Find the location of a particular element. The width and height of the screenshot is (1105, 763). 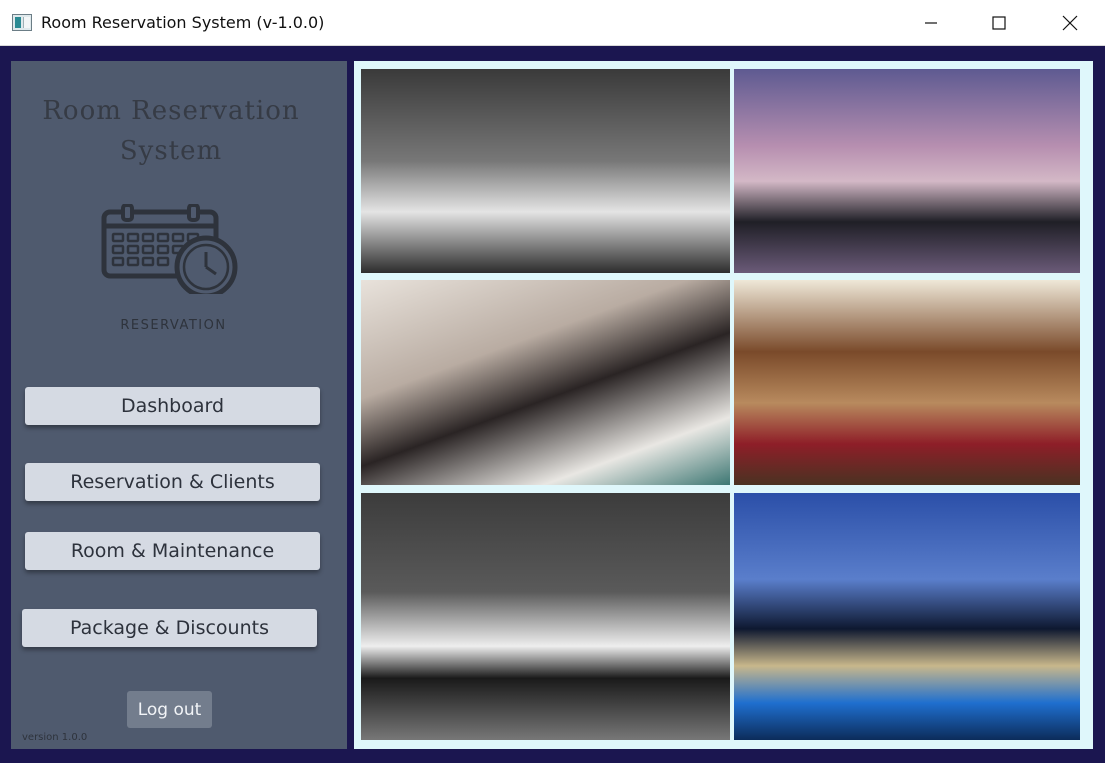

modern-bedroom-photo is located at coordinates (545, 616).